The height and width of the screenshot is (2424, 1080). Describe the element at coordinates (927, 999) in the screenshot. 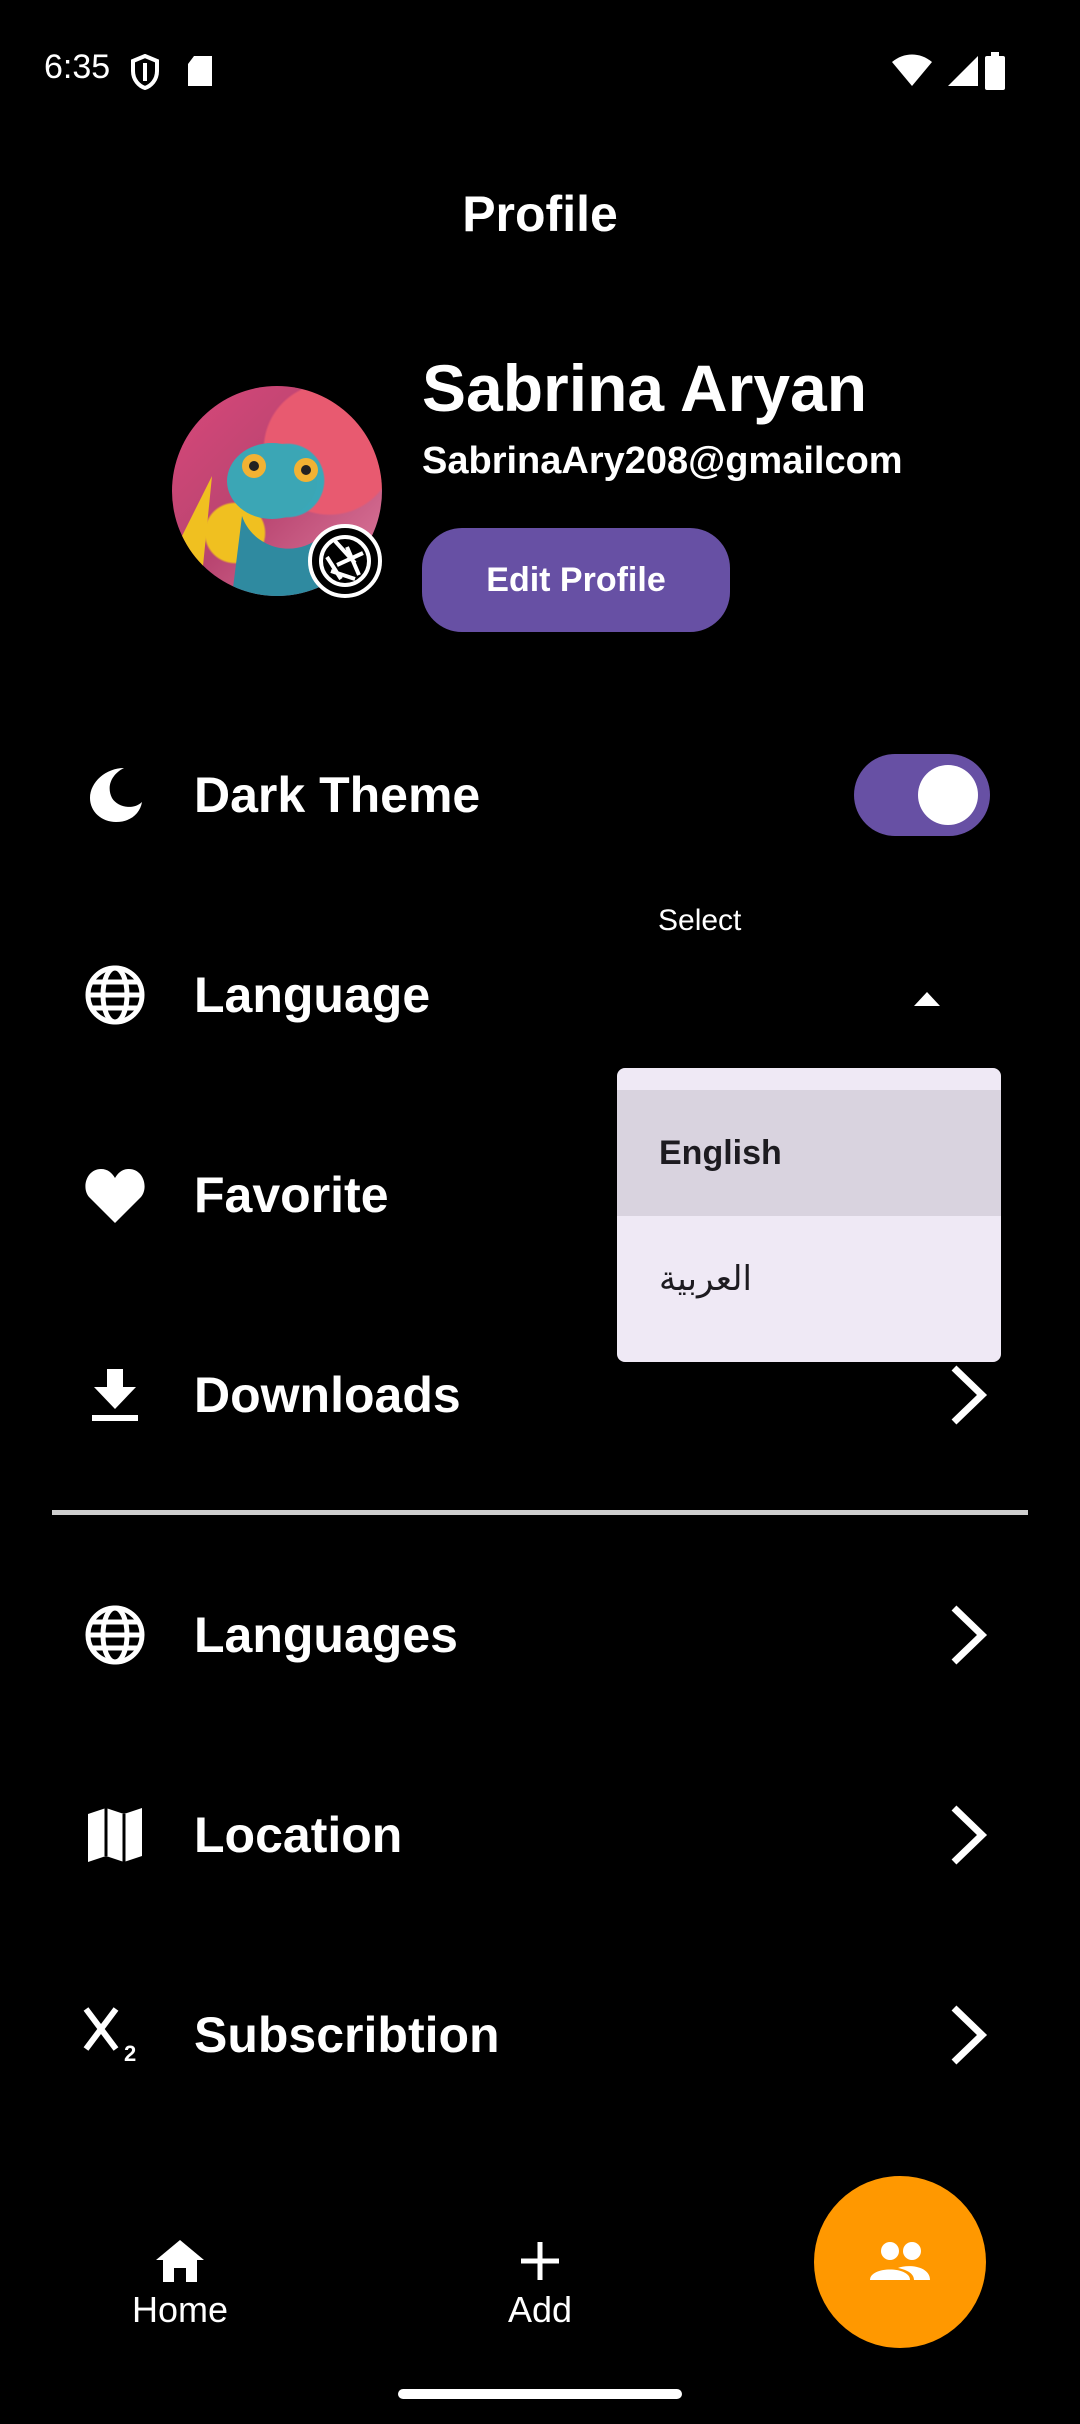

I see `arrow-drop-up-icon` at that location.